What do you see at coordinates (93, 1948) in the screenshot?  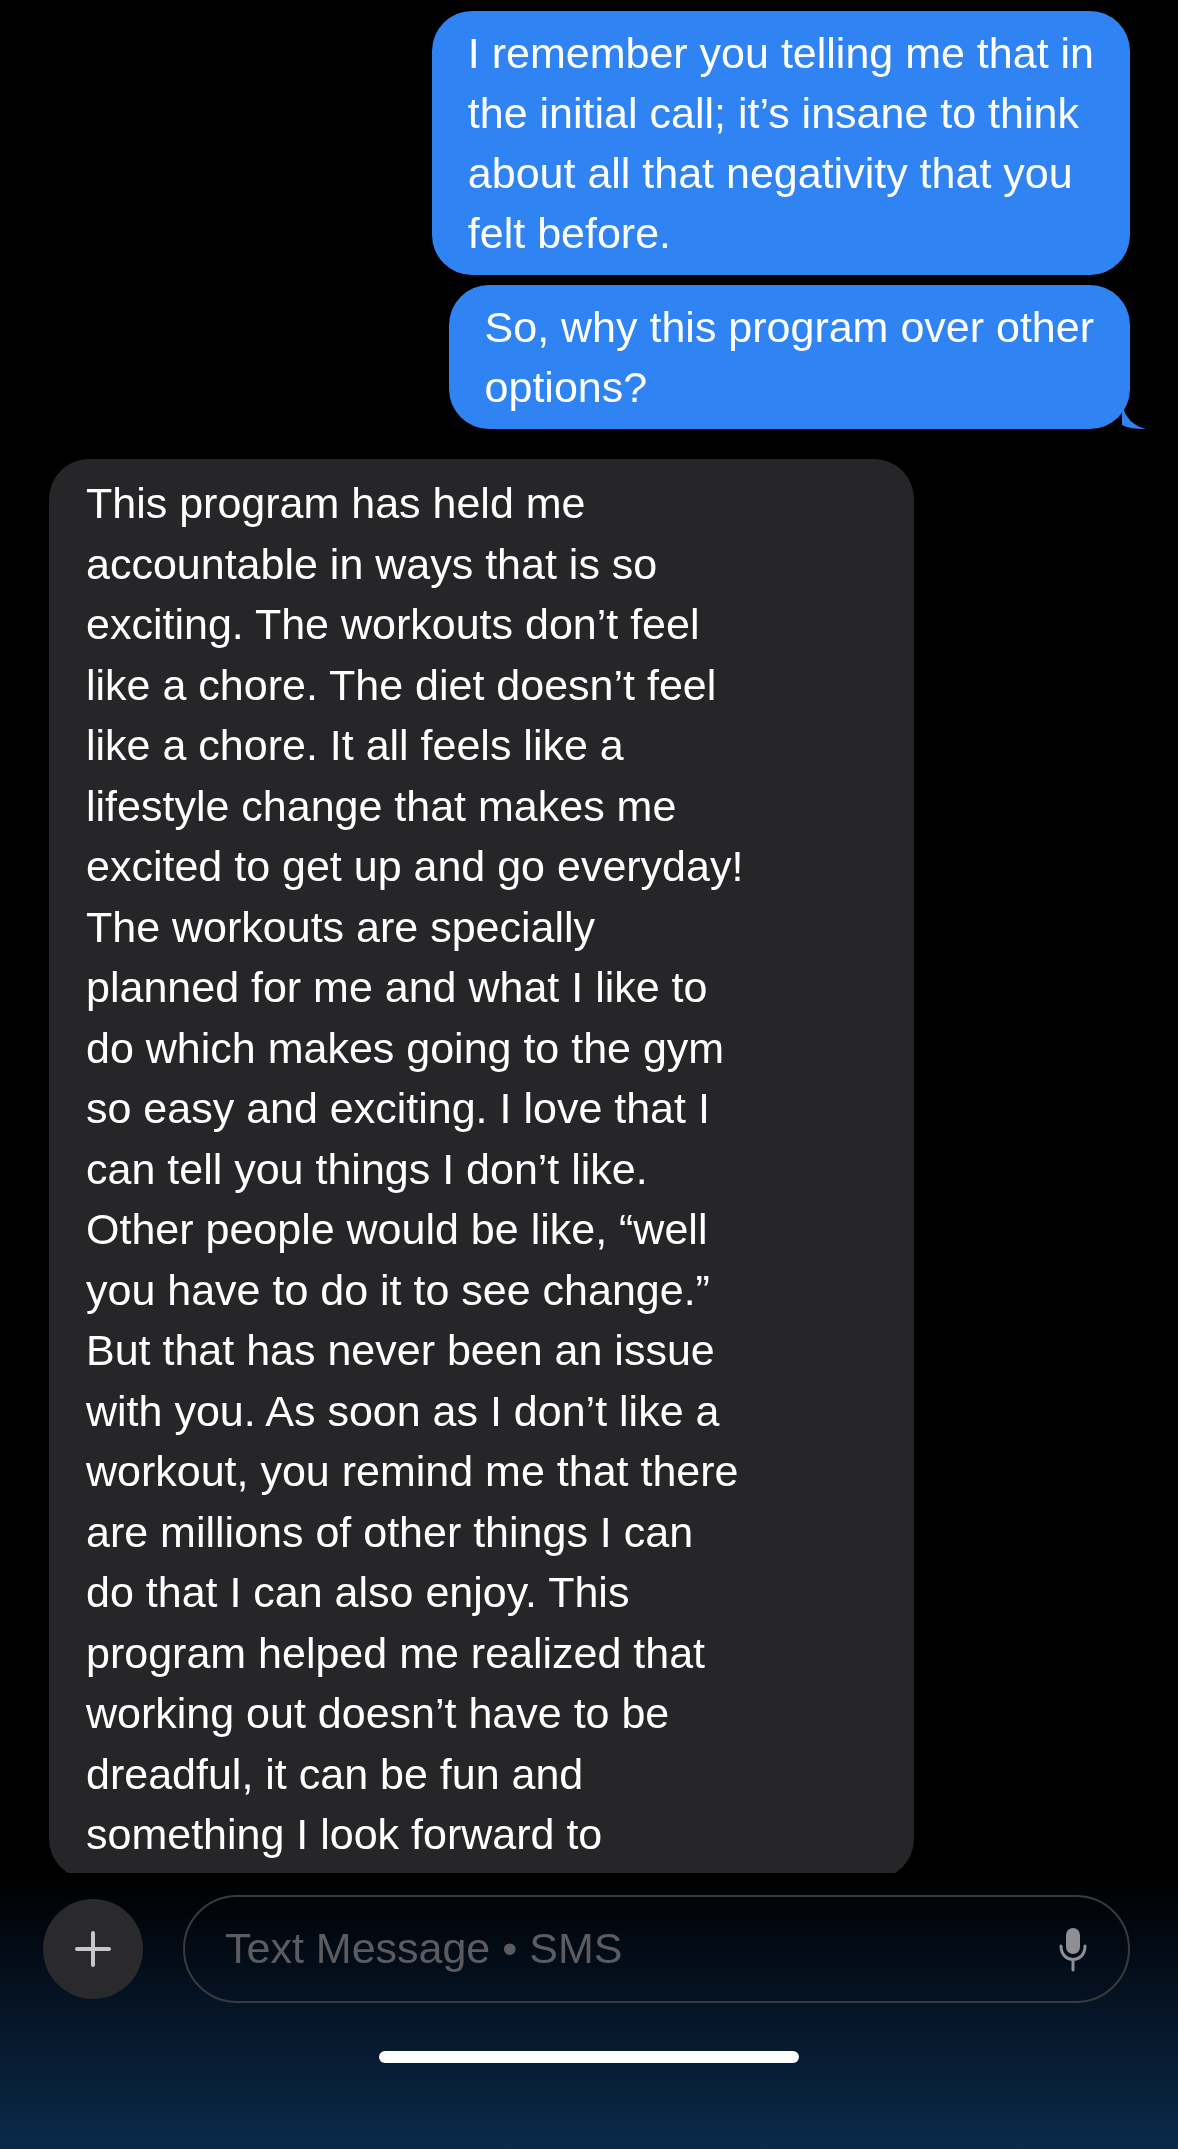 I see `plus-icon` at bounding box center [93, 1948].